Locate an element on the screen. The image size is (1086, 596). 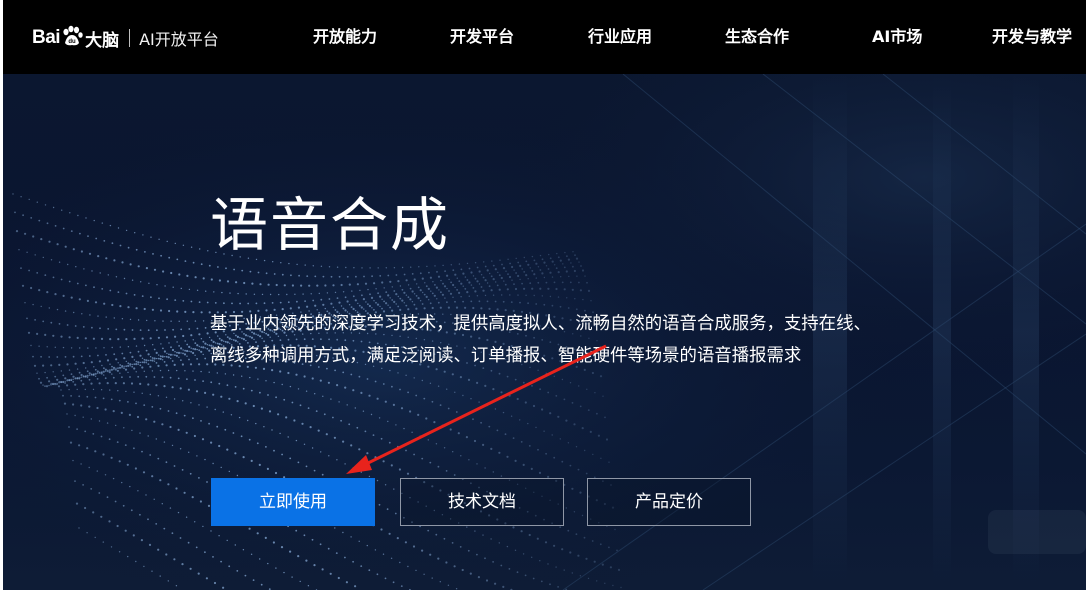
bottom-divider is located at coordinates (543, 593).